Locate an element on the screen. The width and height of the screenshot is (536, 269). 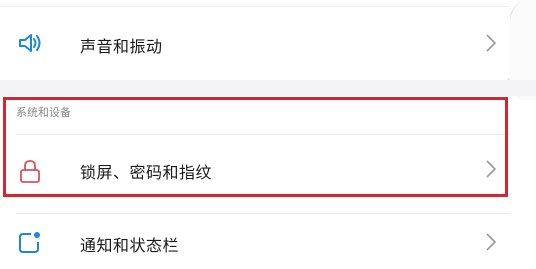
section-title: 系统和设备 is located at coordinates (43, 112).